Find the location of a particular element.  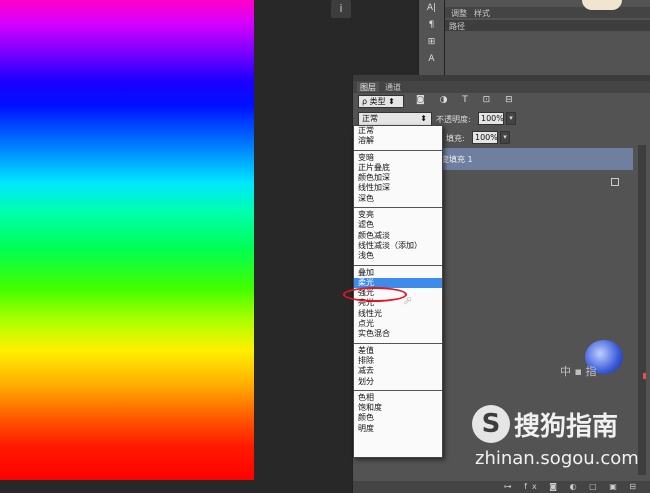

tool-strip: A| ¶ ⊞ A is located at coordinates (431, 38).